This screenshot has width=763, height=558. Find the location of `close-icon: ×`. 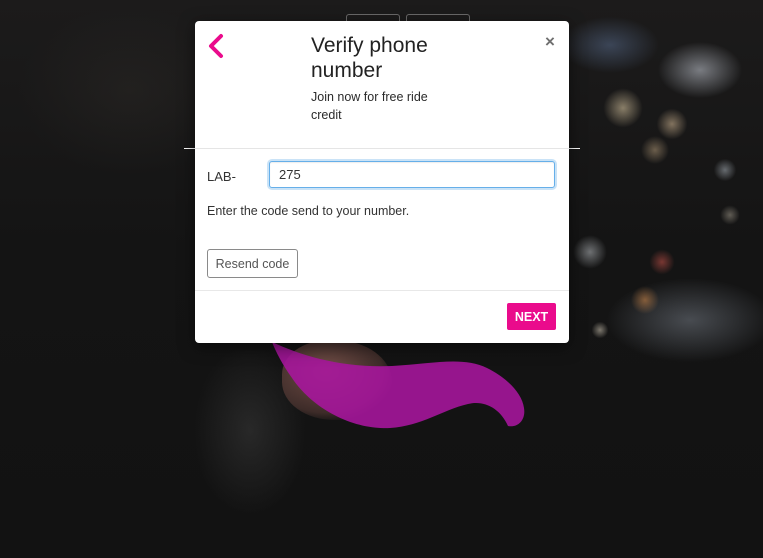

close-icon: × is located at coordinates (550, 41).